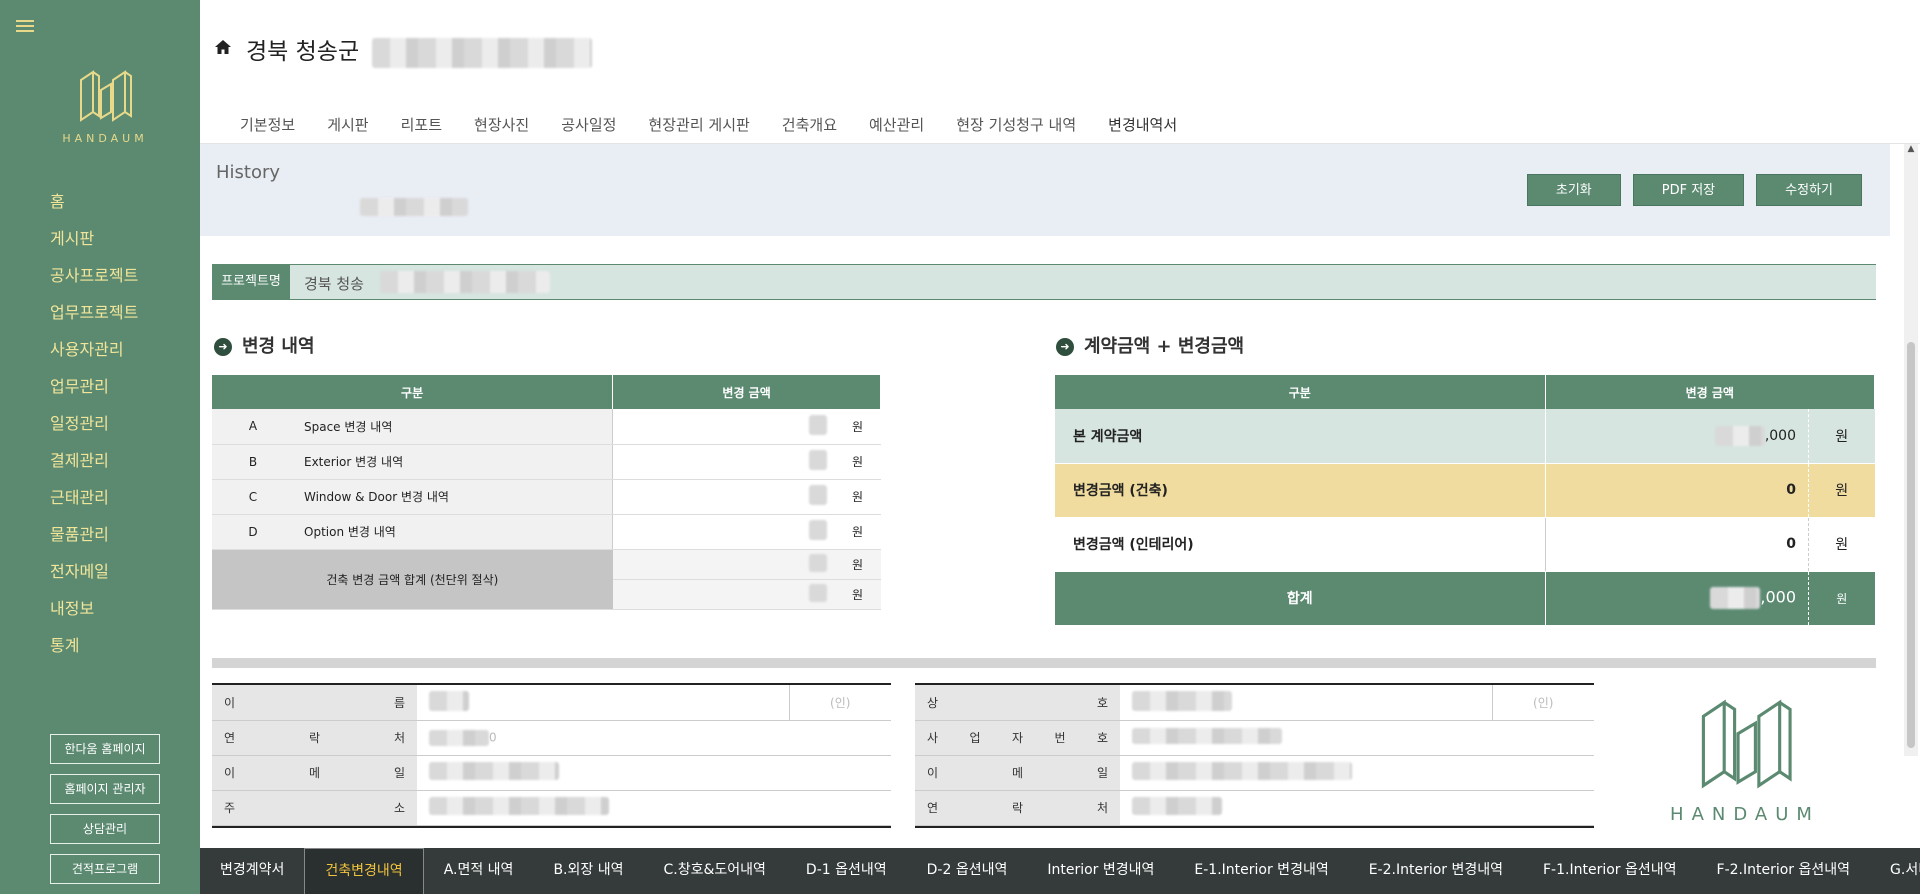 The width and height of the screenshot is (1920, 894). I want to click on sidebar-logo: HANDAUM, so click(105, 106).